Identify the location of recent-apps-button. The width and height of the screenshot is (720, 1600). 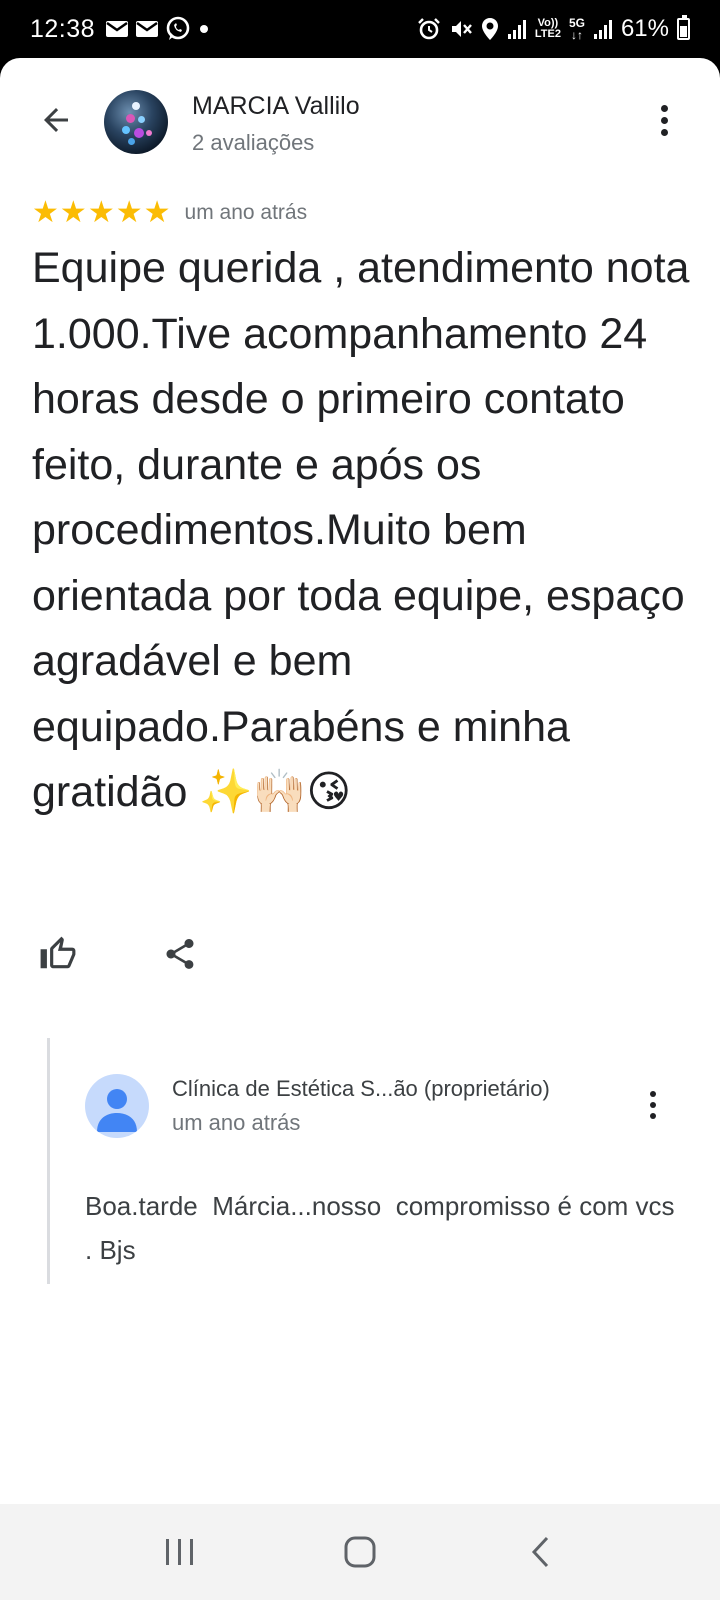
(180, 1552).